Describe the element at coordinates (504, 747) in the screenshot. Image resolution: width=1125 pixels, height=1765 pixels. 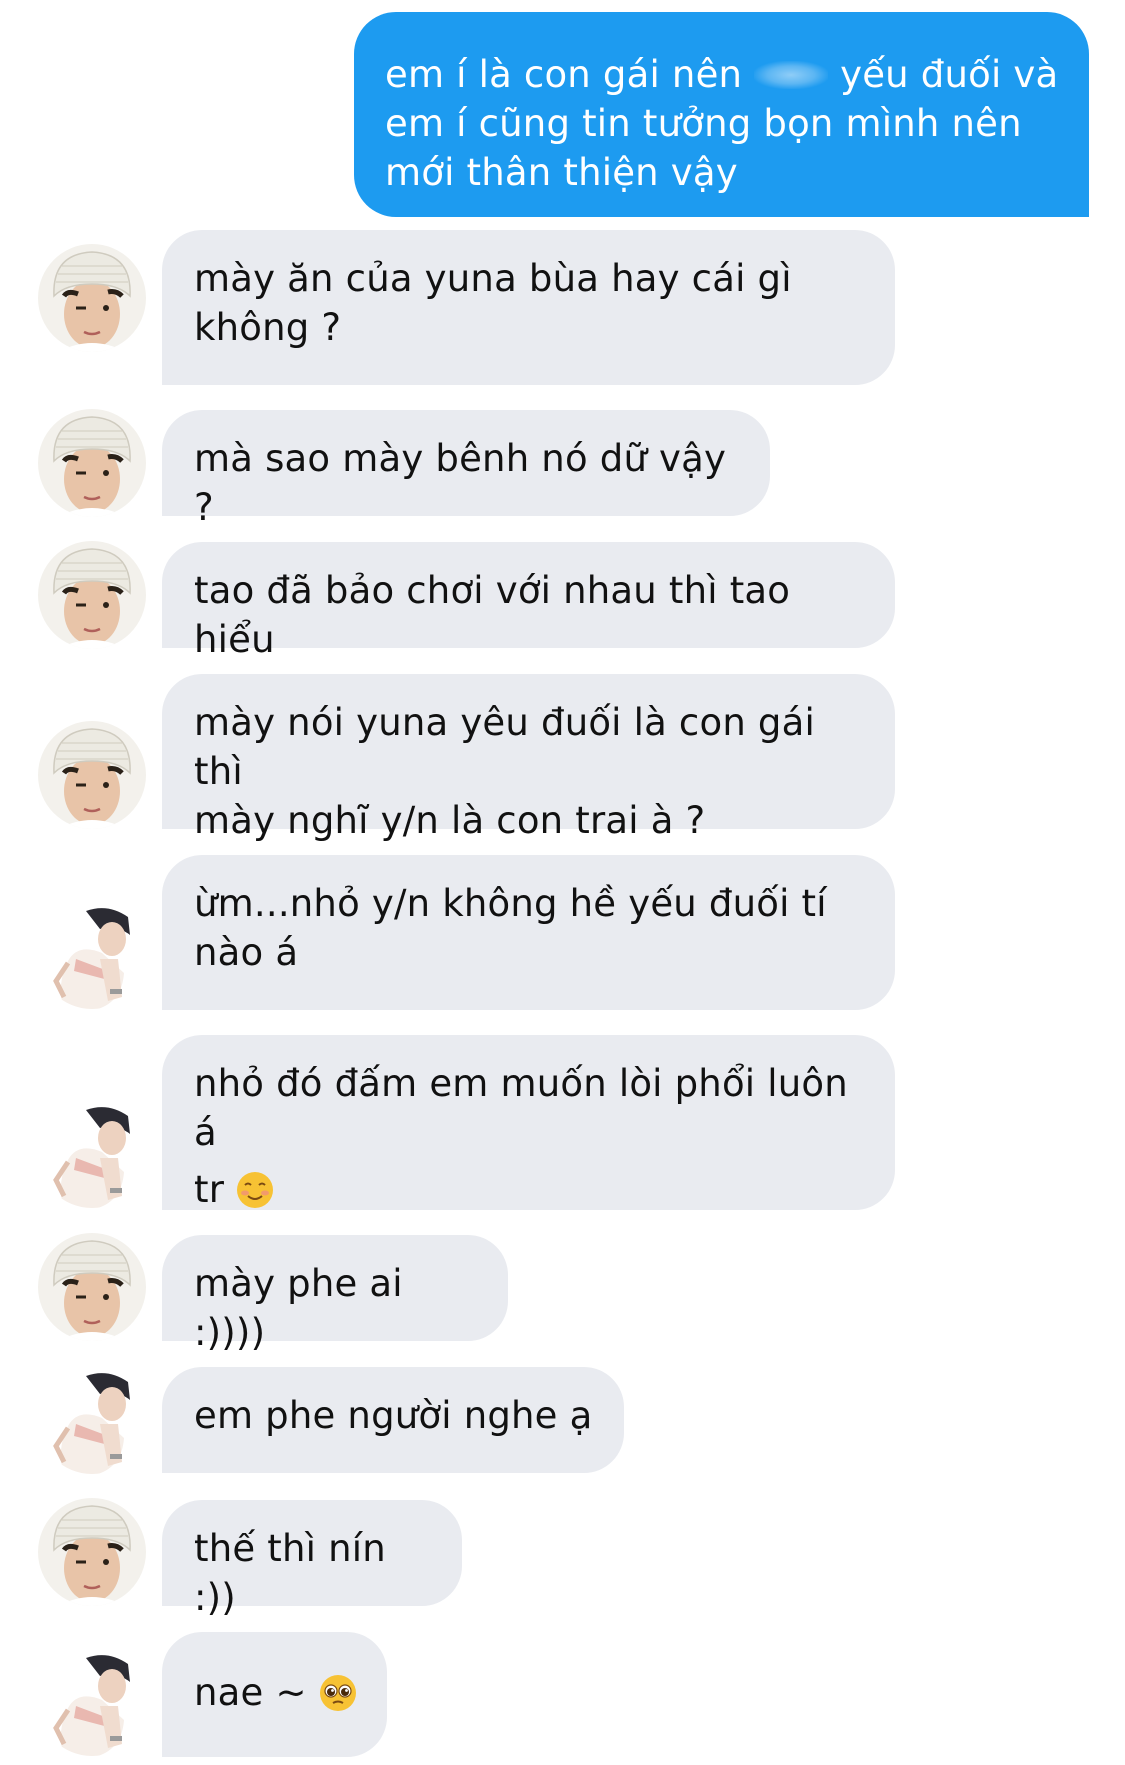
I see `message-line: mày nói yuna yêu đuối là con gái thì` at that location.